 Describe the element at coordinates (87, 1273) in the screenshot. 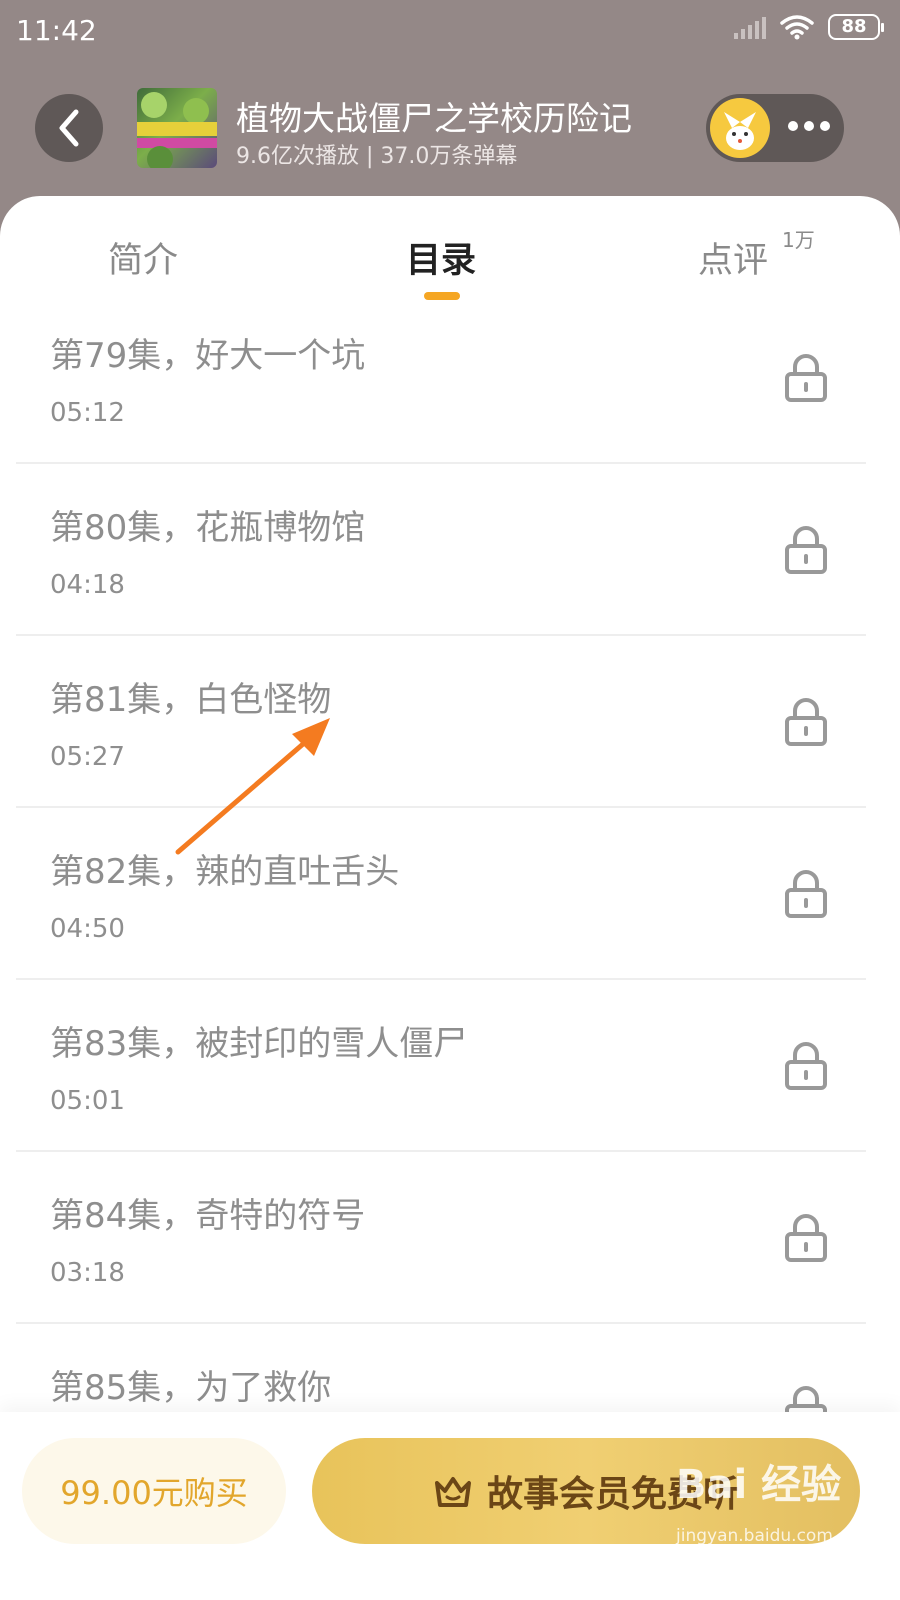

I see `episode-duration: 03:18` at that location.